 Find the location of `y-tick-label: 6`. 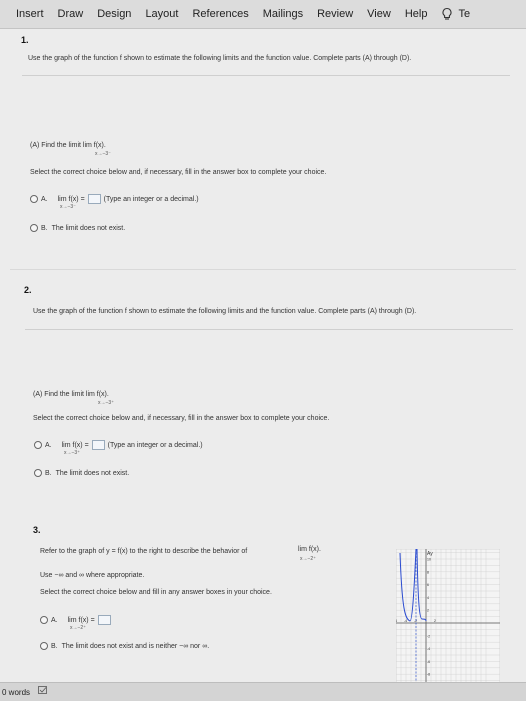

y-tick-label: 6 is located at coordinates (428, 585).